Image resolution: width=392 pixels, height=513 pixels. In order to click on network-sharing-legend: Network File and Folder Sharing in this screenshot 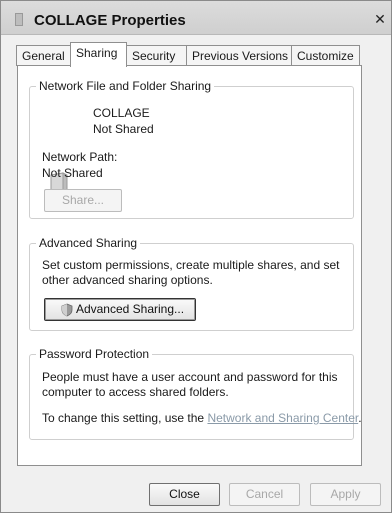, I will do `click(125, 86)`.